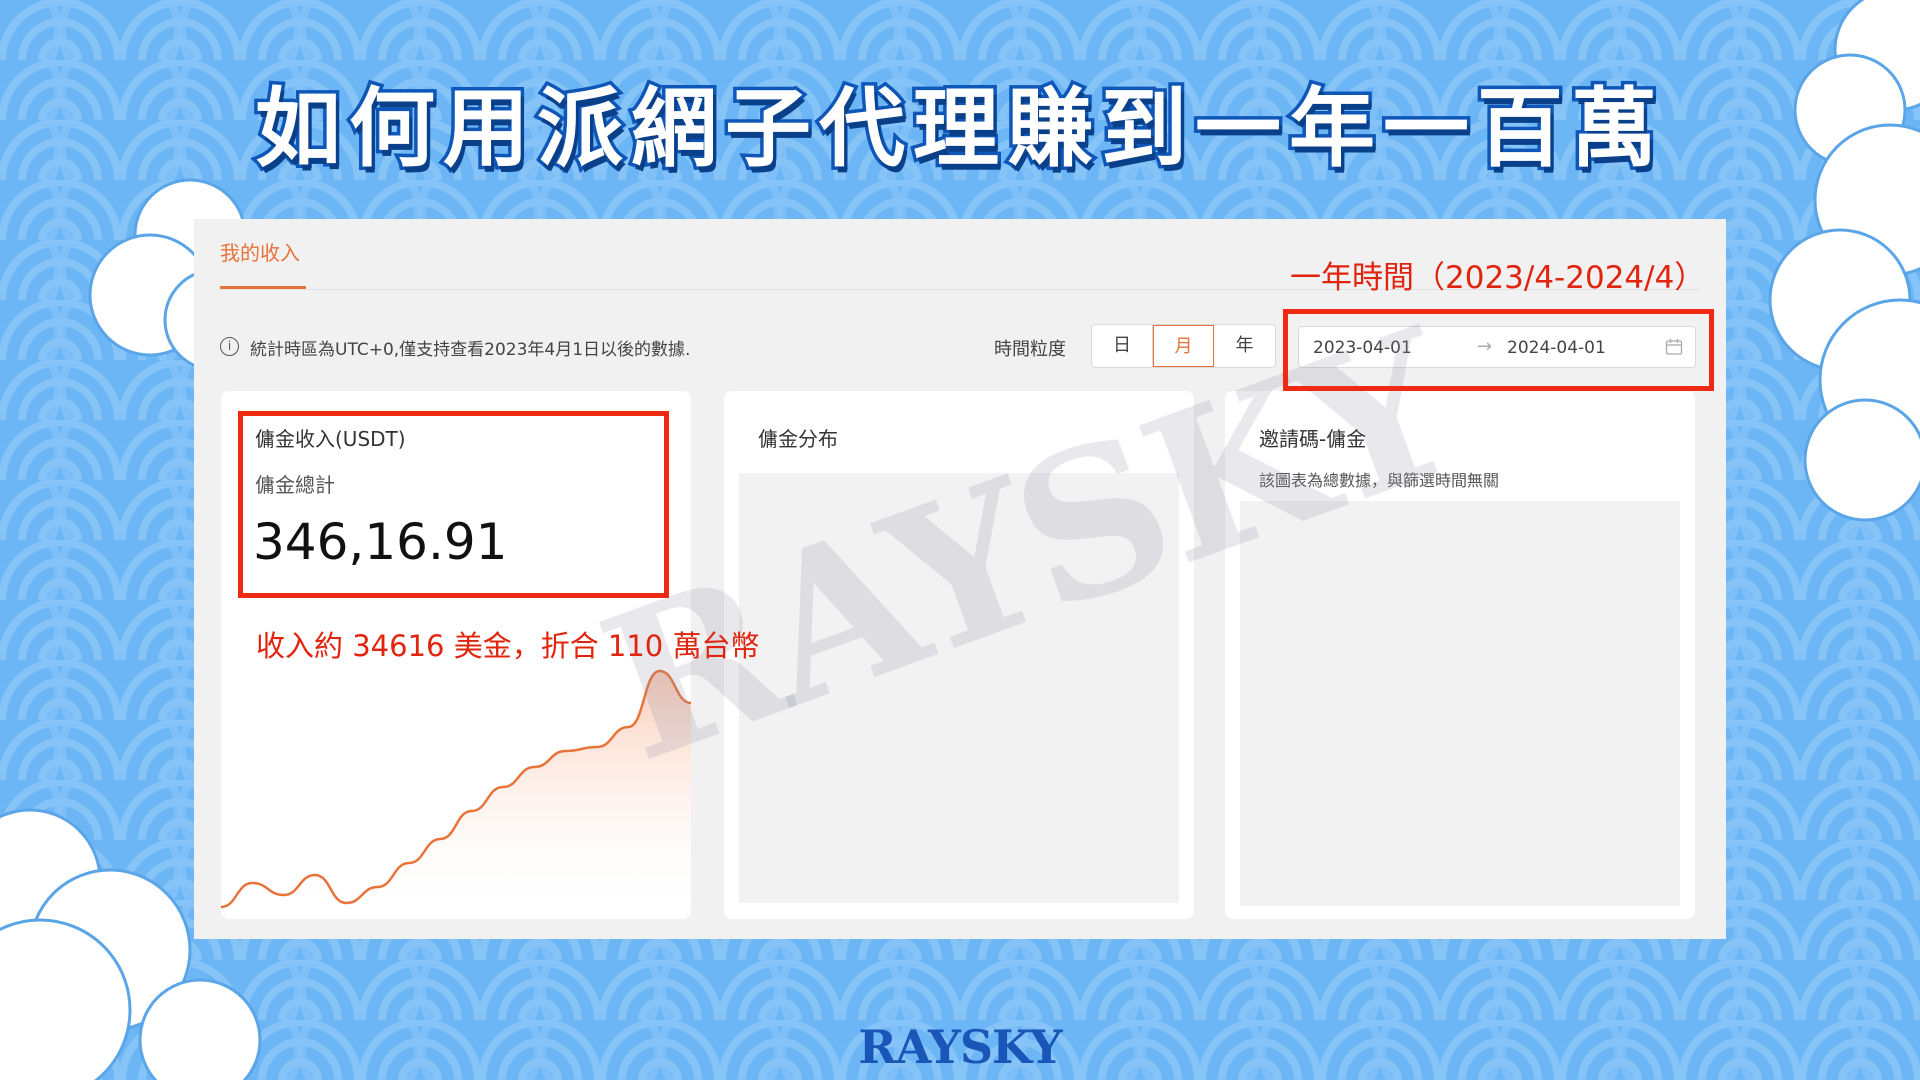 This screenshot has width=1920, height=1080. Describe the element at coordinates (470, 350) in the screenshot. I see `timezone-info-text: 統計時區為UTC+0,僅支持查看2023年4月1日以後的數據.` at that location.